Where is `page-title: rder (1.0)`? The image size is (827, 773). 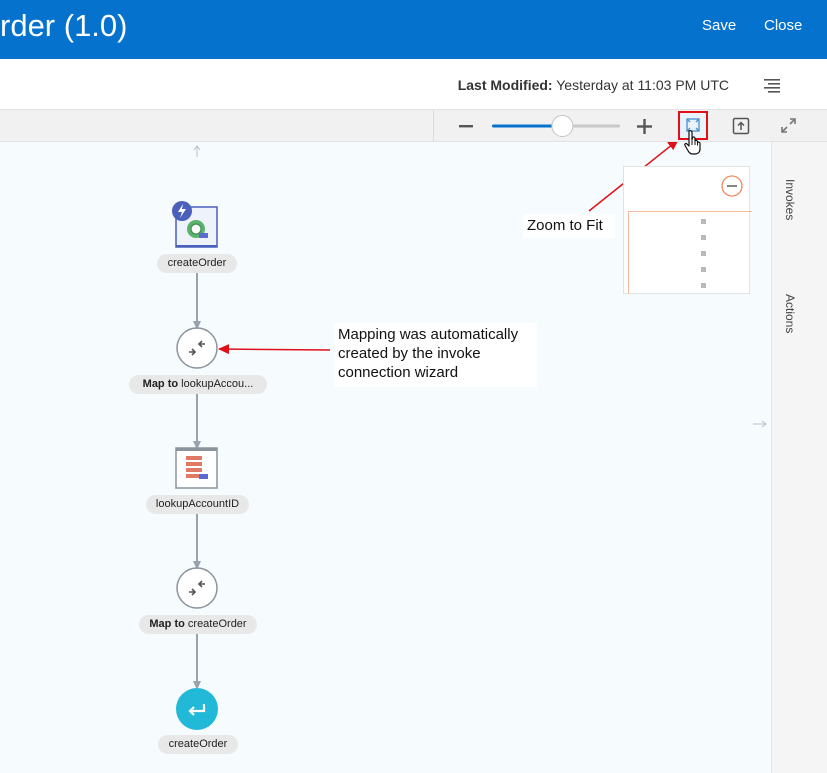 page-title: rder (1.0) is located at coordinates (64, 25).